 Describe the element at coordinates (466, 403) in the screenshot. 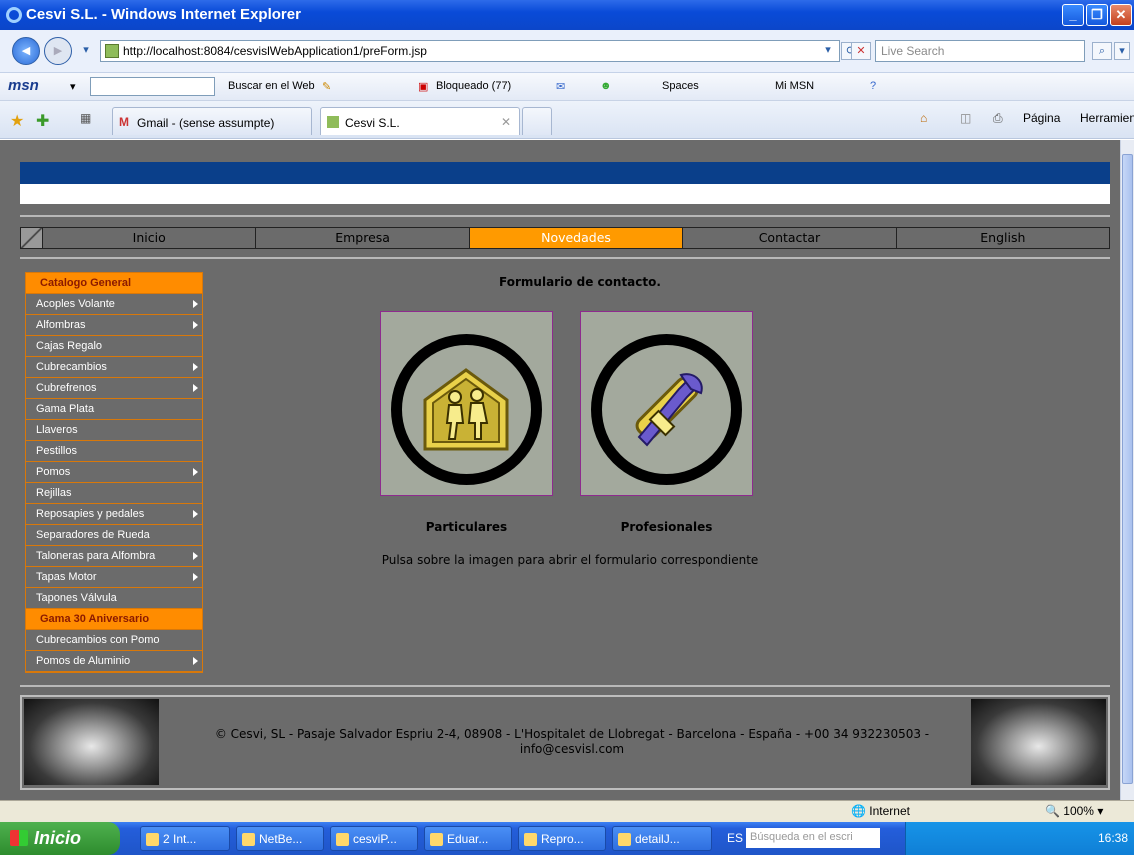

I see `particulares-image-button` at that location.